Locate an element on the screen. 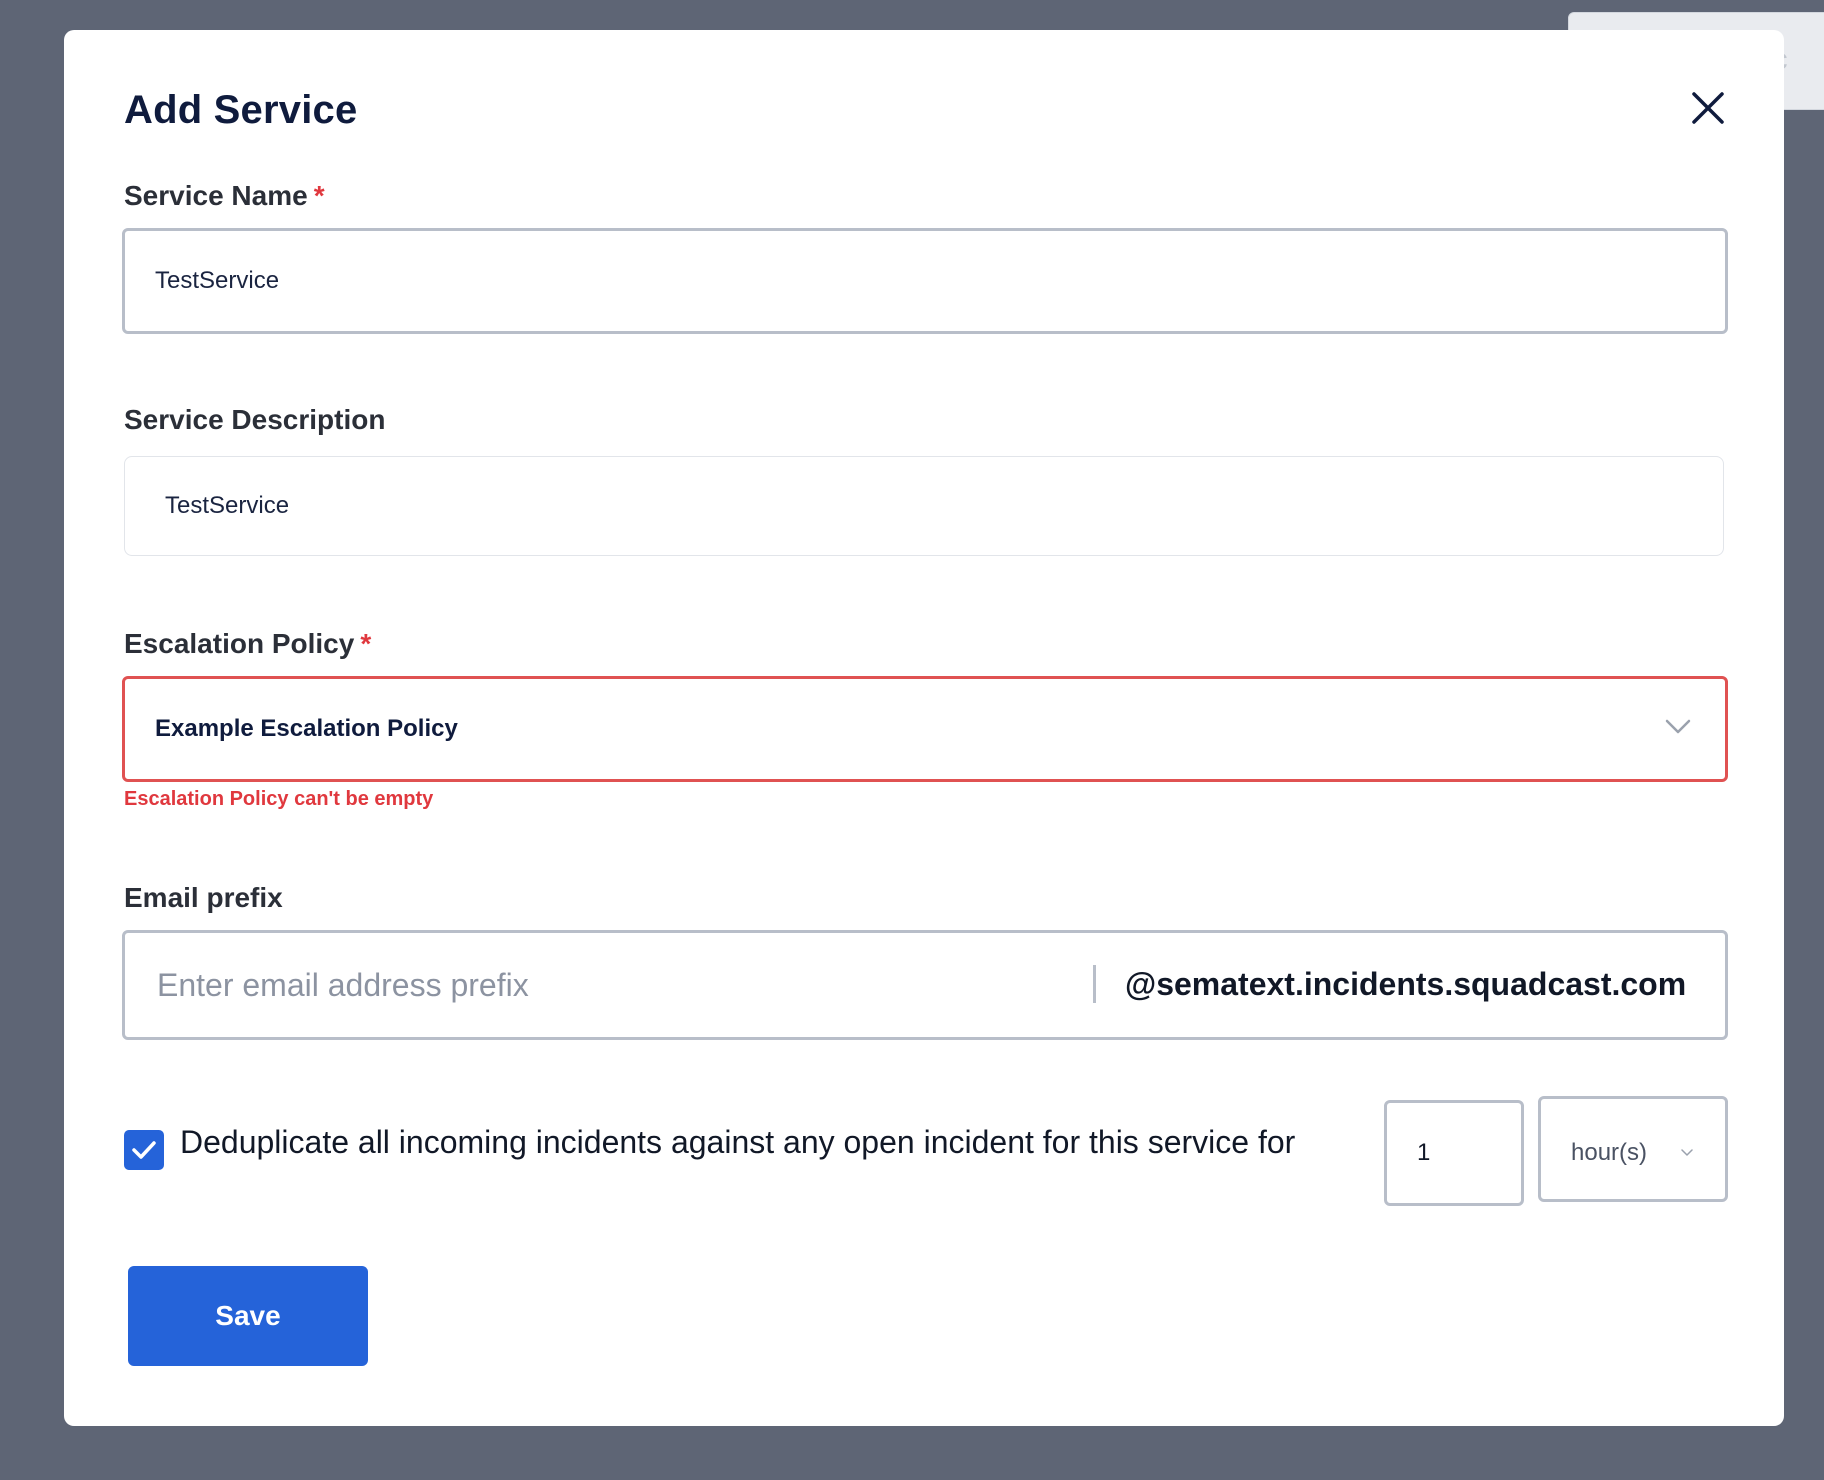 The height and width of the screenshot is (1480, 1824). service-name-input is located at coordinates (925, 281).